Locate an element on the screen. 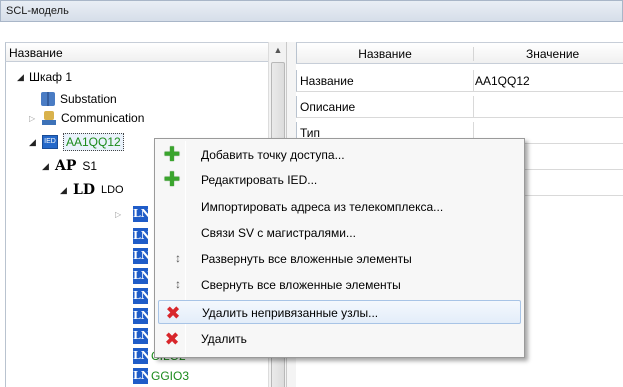 The image size is (623, 387). menu-item-collapse-all: Свернуть все вложенные элементы is located at coordinates (339, 285).